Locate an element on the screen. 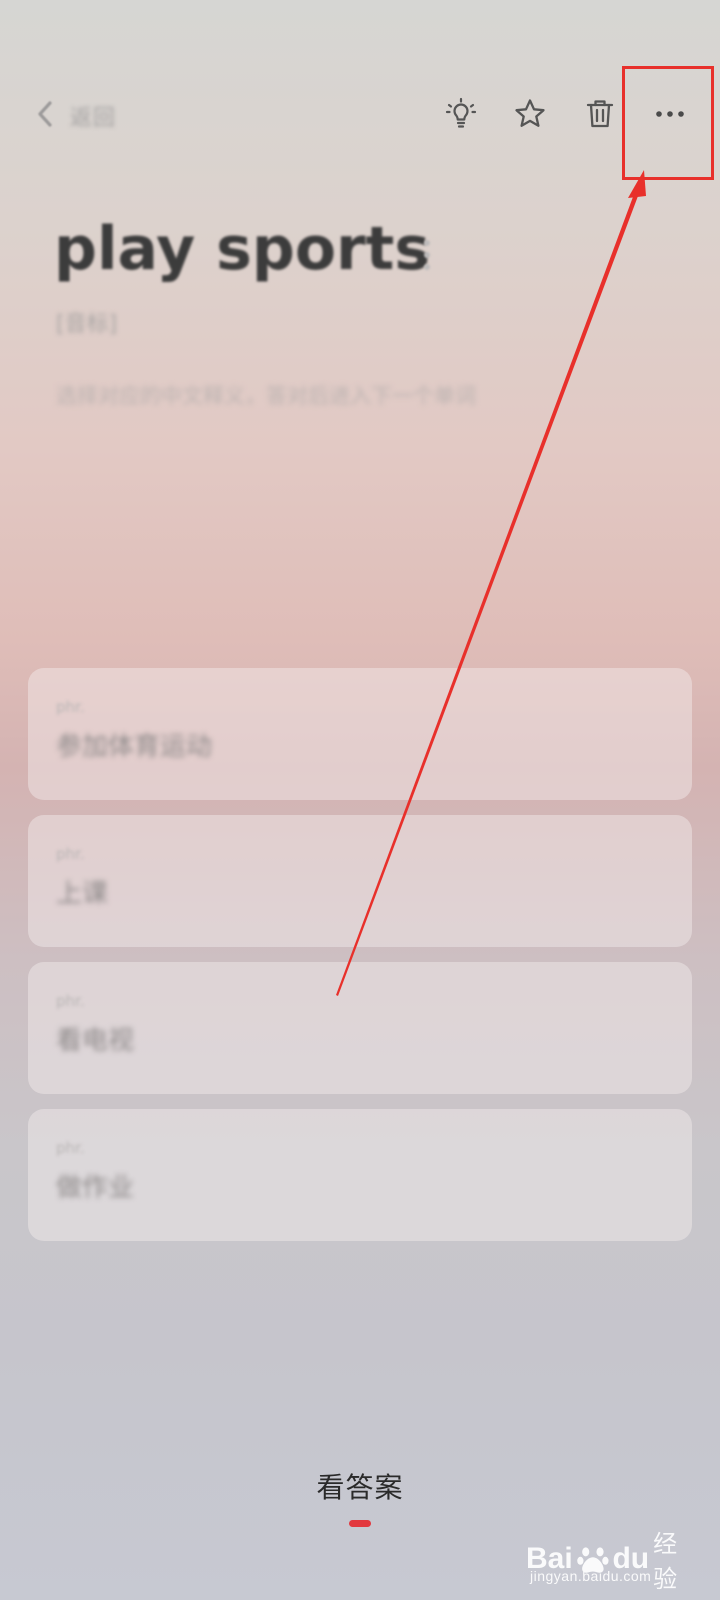 The image size is (720, 1600). word-menu-icon is located at coordinates (428, 255).